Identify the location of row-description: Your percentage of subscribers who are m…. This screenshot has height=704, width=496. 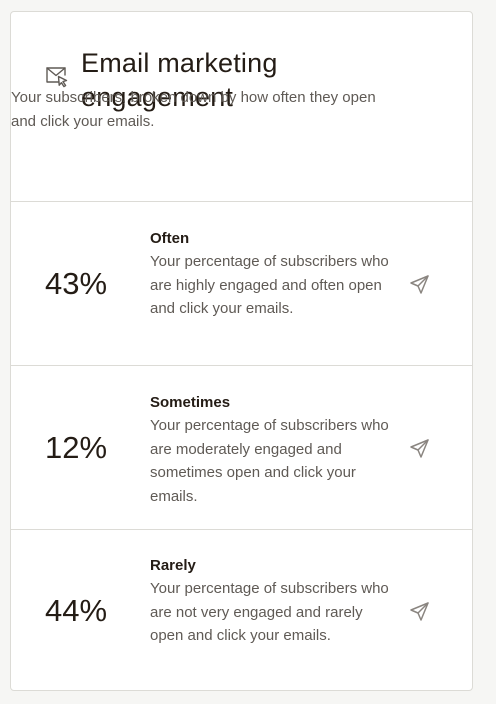
(269, 461).